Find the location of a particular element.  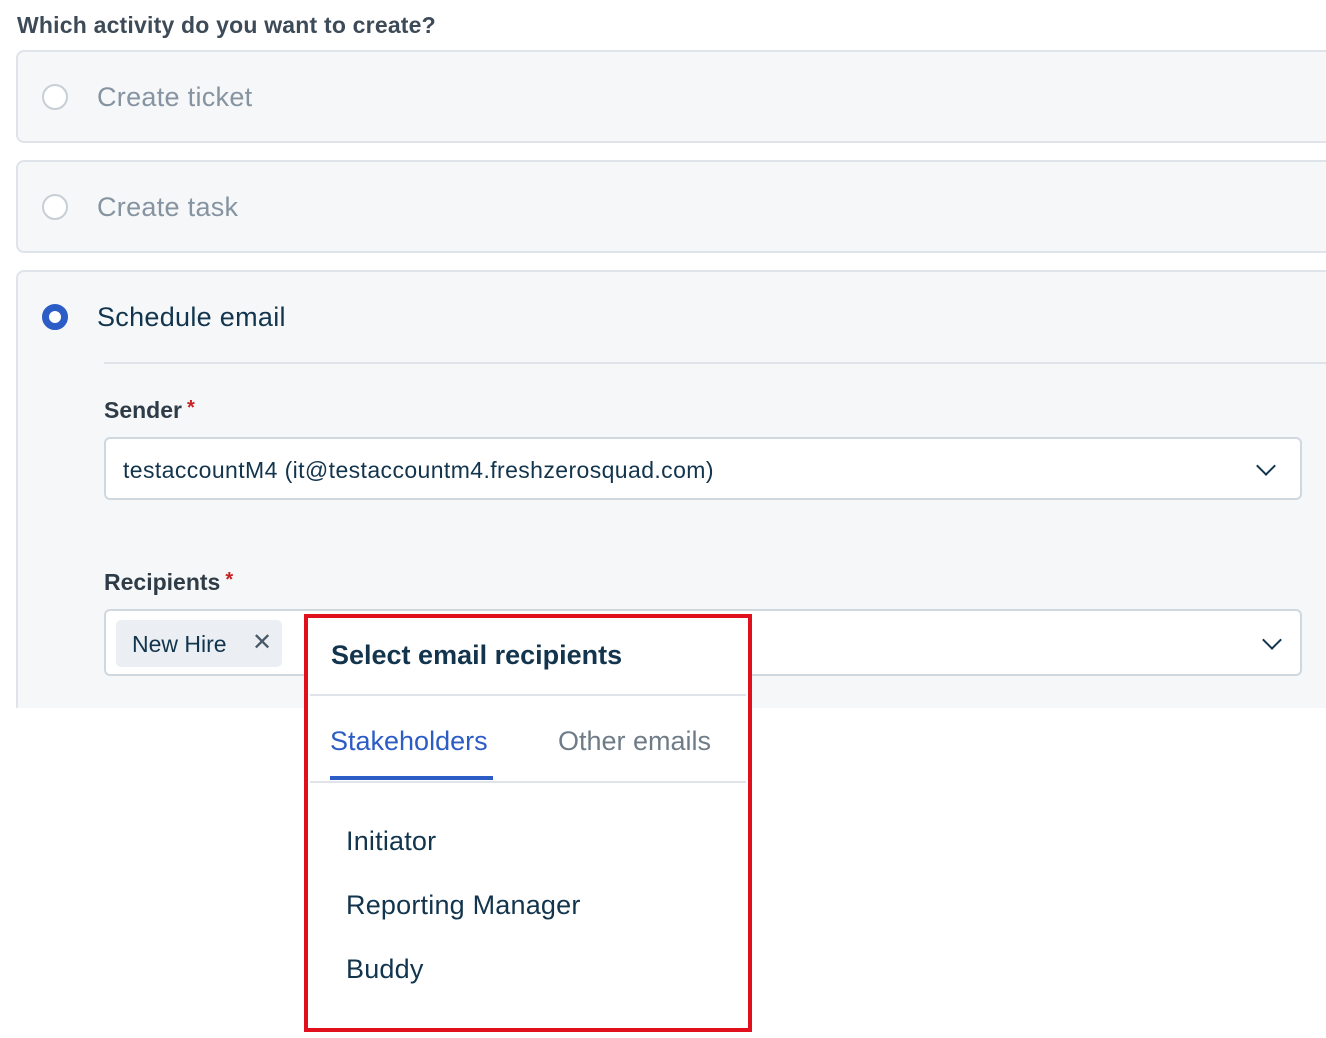

dropdown-header-divider is located at coordinates (528, 695).